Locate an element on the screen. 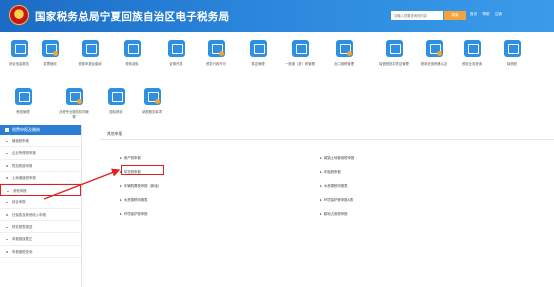  home-link: 首页 is located at coordinates (473, 14).